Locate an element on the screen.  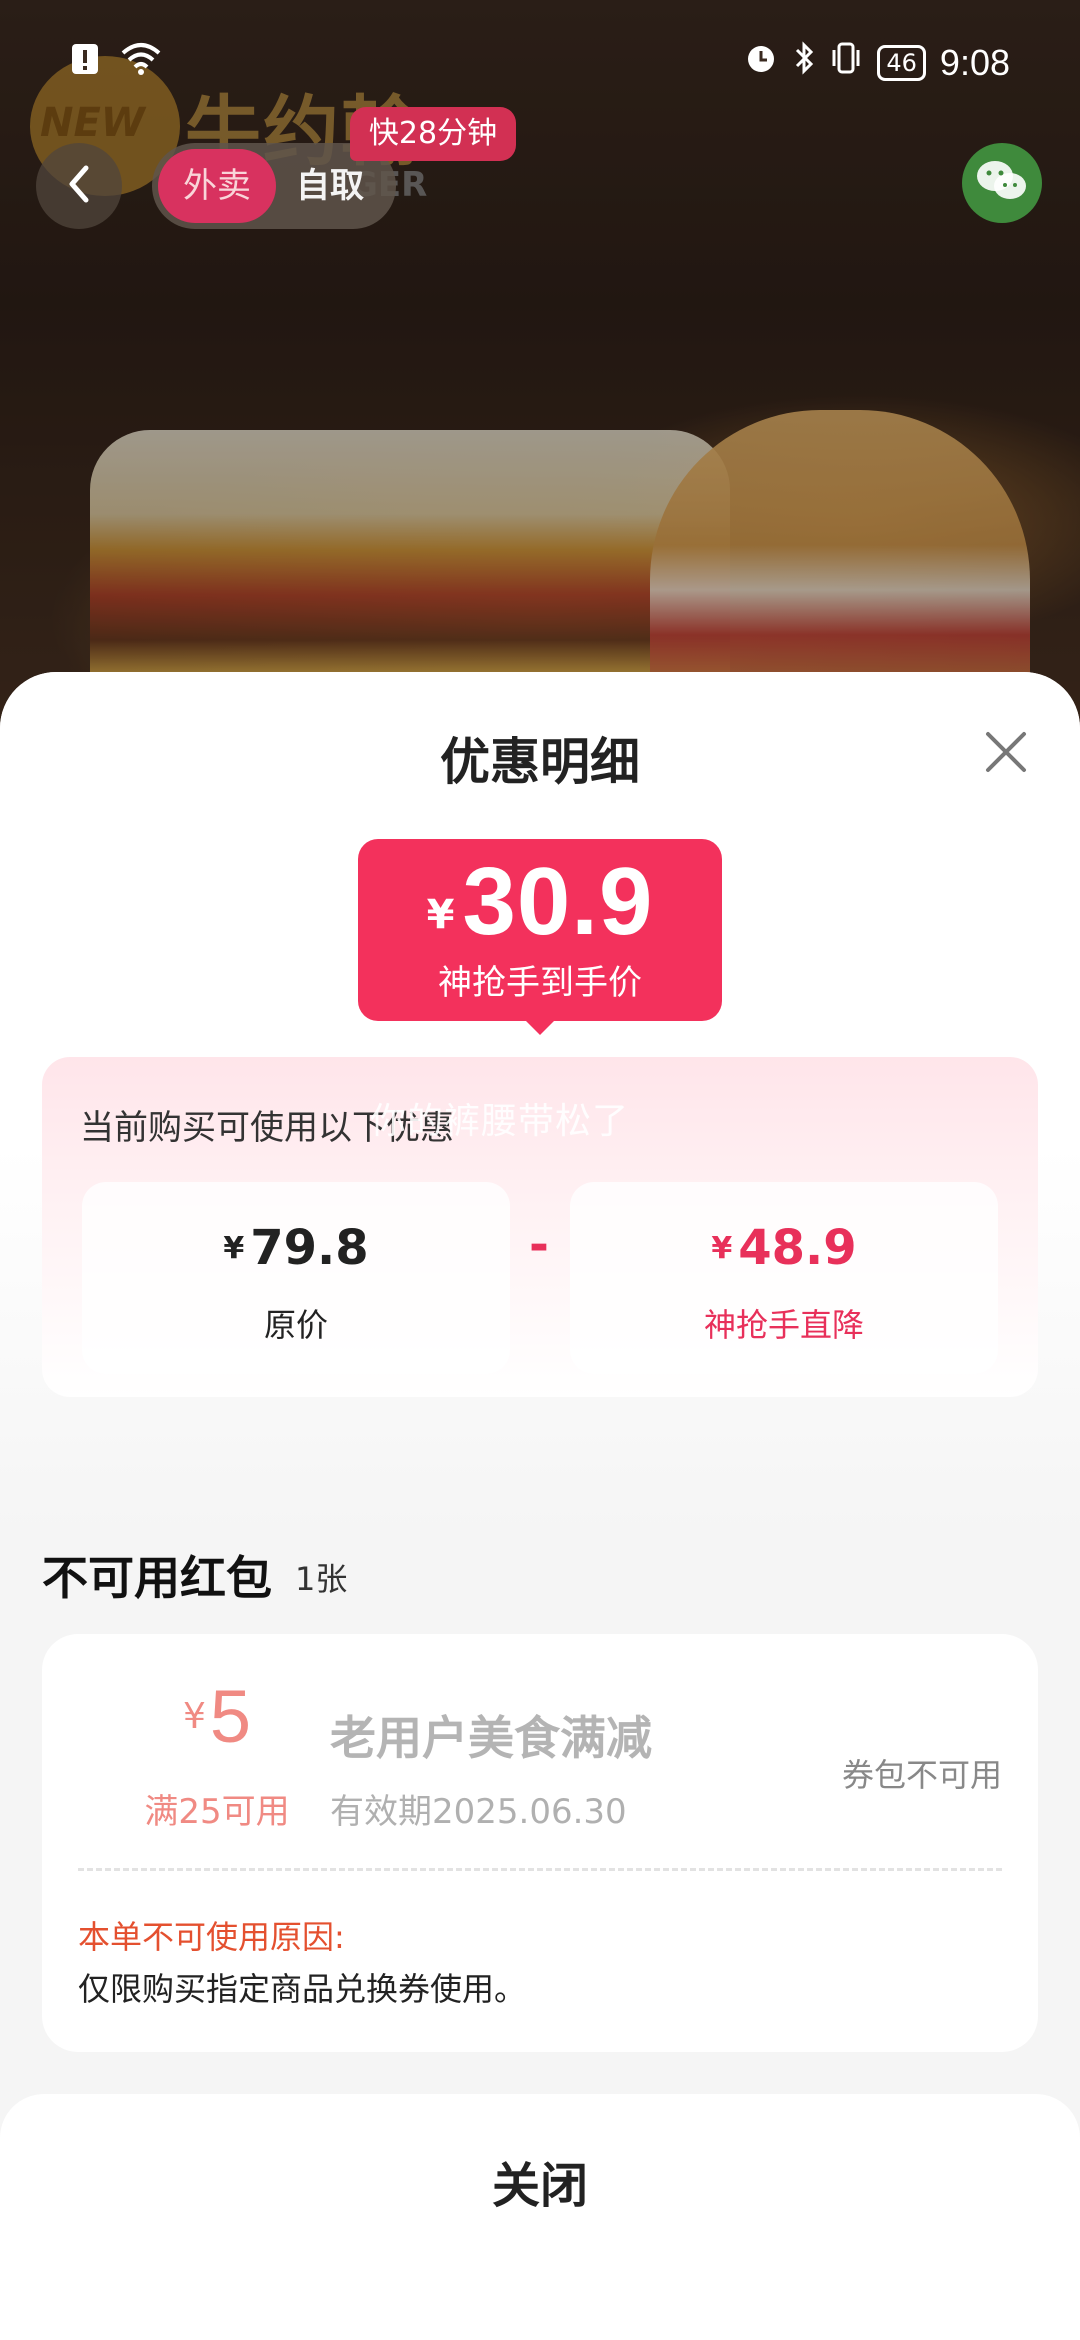
eta-badge: 快28分钟 is located at coordinates (433, 134).